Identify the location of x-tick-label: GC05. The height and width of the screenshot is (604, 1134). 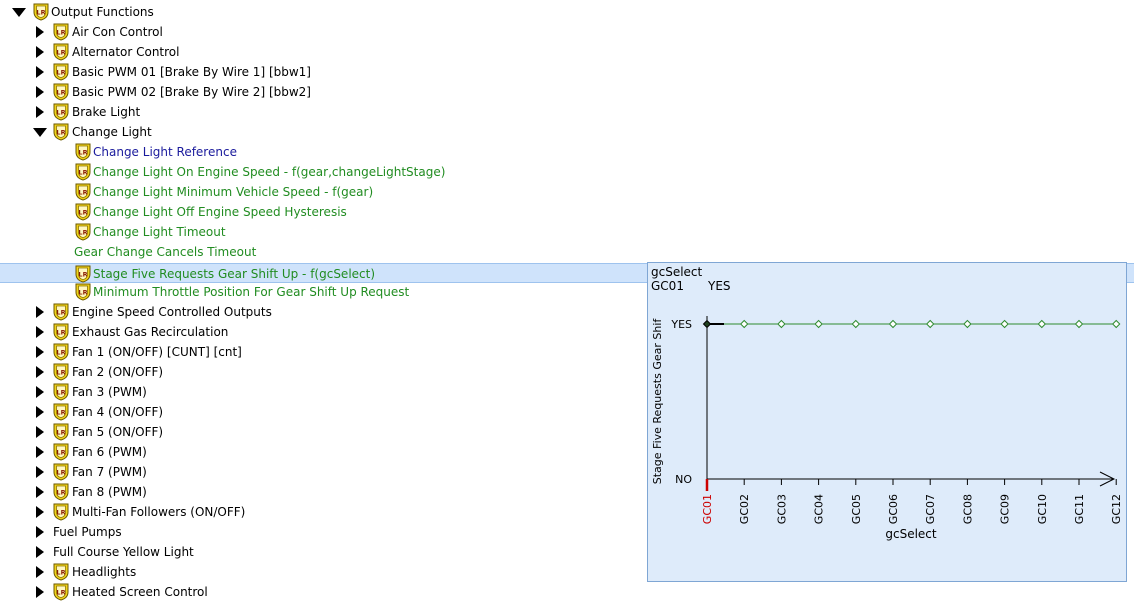
(856, 509).